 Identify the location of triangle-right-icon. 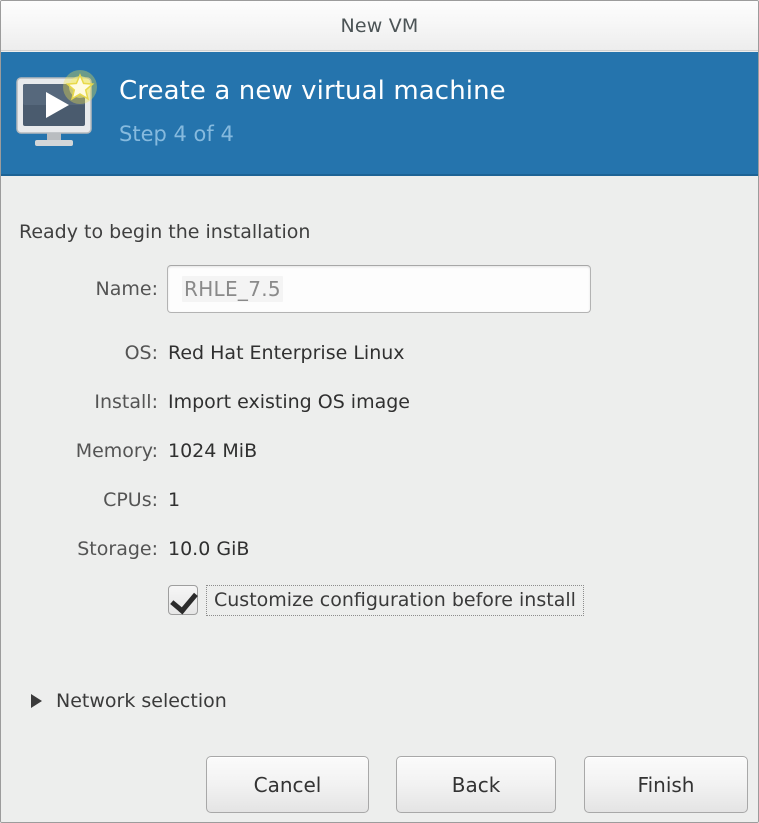
(36, 701).